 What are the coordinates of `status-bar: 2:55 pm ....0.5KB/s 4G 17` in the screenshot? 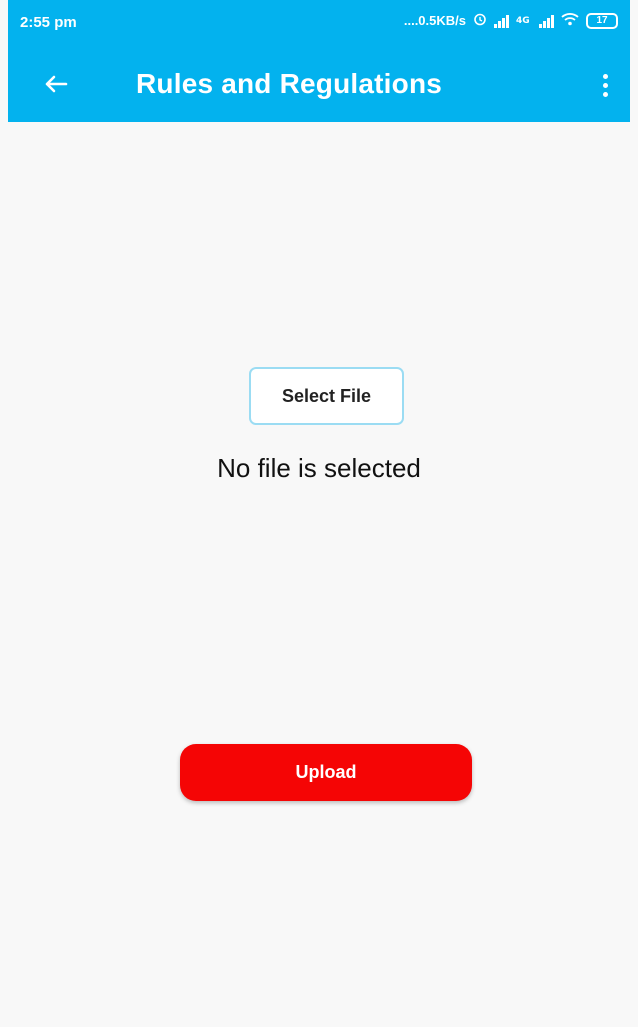 It's located at (319, 23).